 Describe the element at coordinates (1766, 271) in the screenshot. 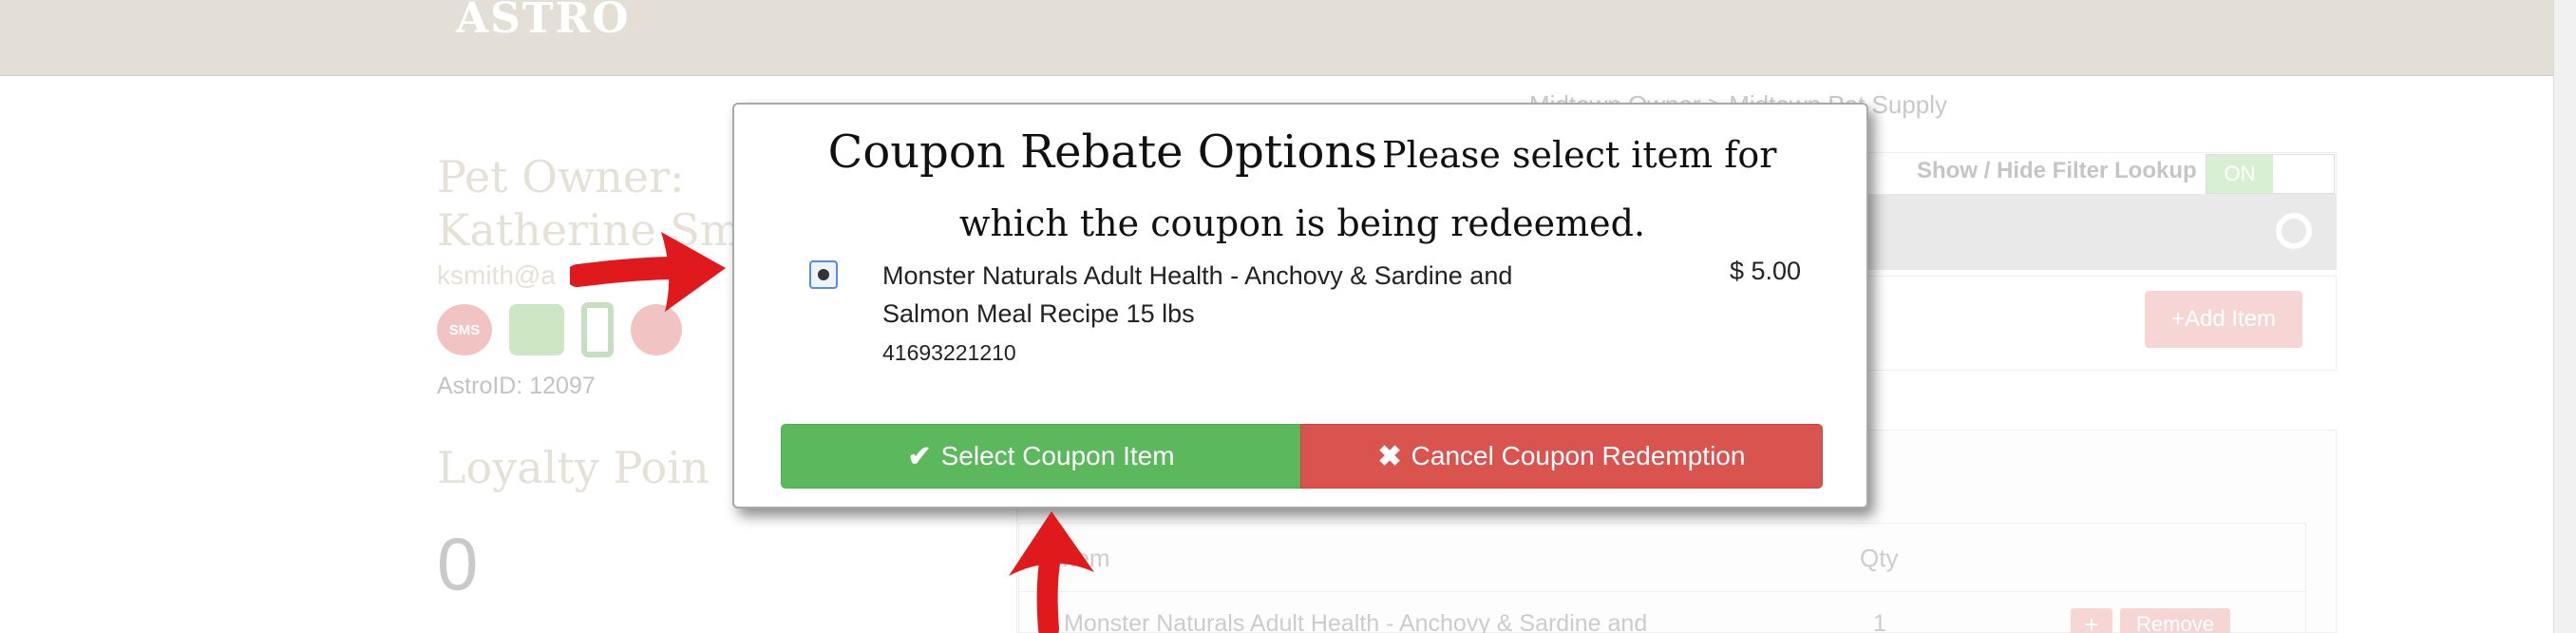

I see `coupon-item-price: $ 5.00` at that location.